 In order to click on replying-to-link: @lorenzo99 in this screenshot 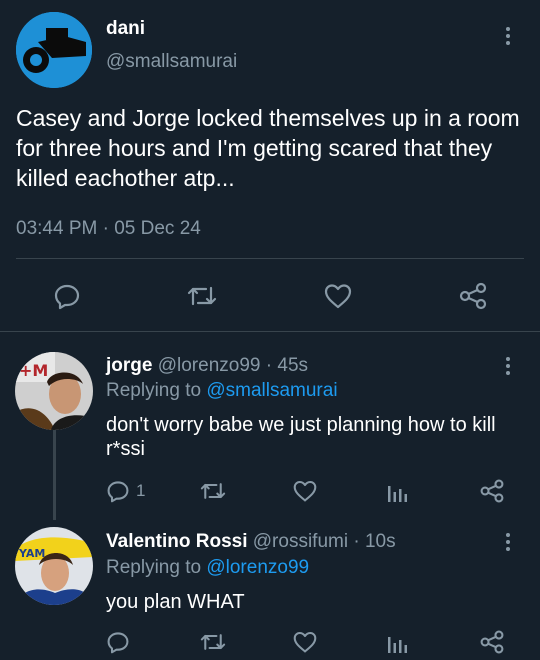, I will do `click(257, 567)`.